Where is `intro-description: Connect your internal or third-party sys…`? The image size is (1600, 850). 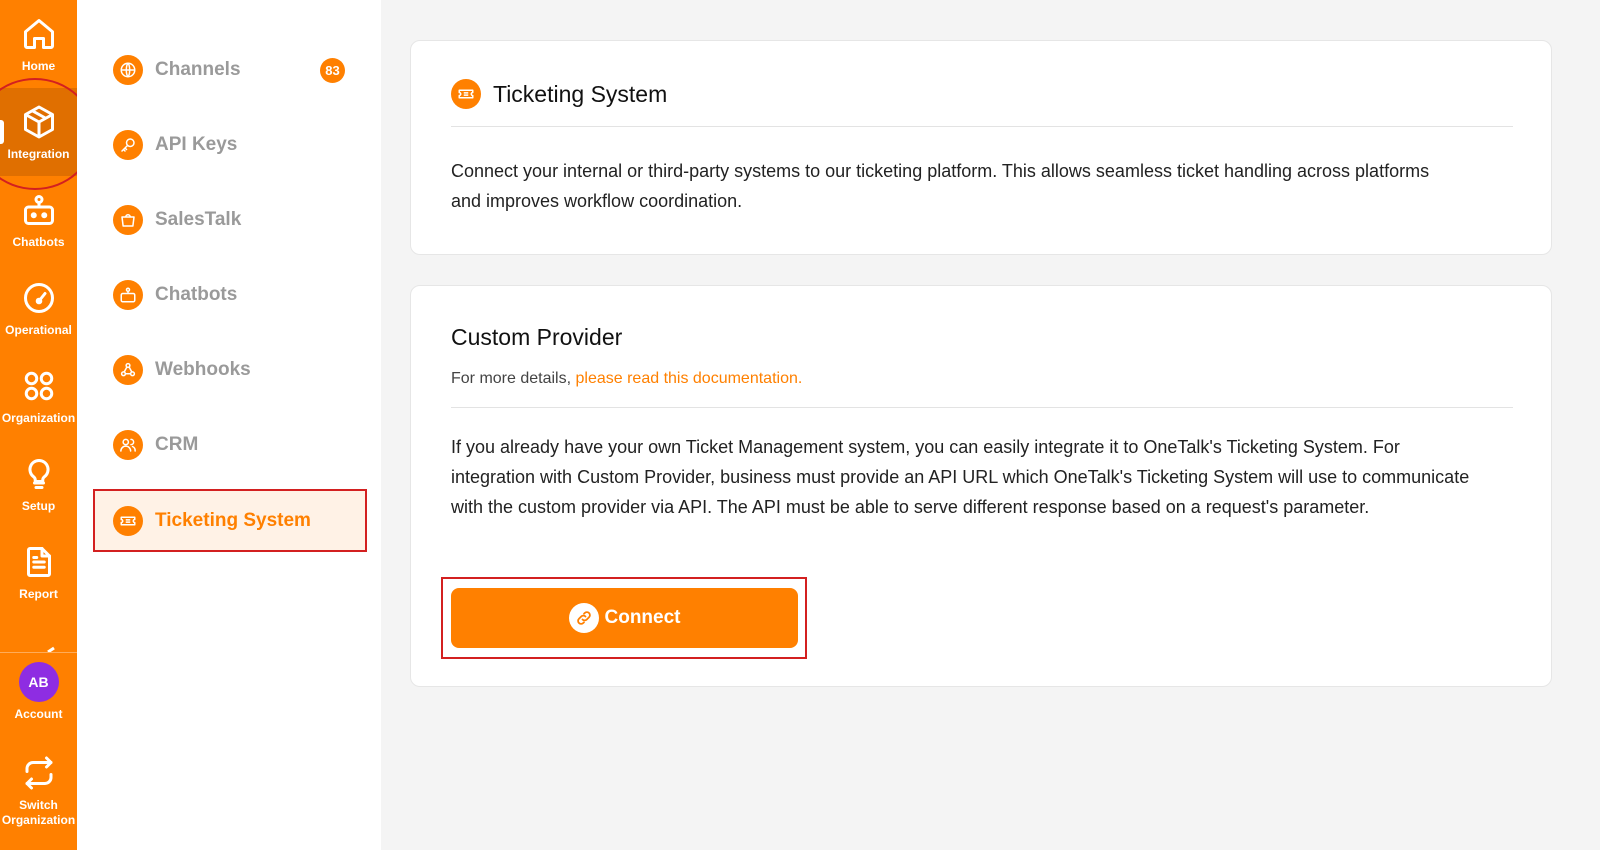
intro-description: Connect your internal or third-party sys… is located at coordinates (940, 186).